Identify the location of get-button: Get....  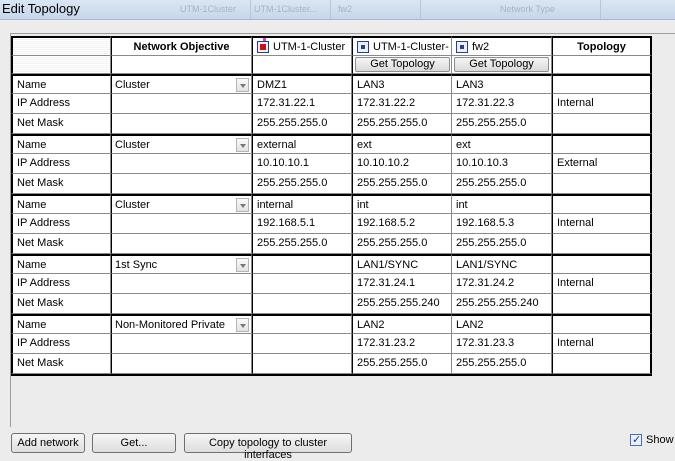
(134, 443).